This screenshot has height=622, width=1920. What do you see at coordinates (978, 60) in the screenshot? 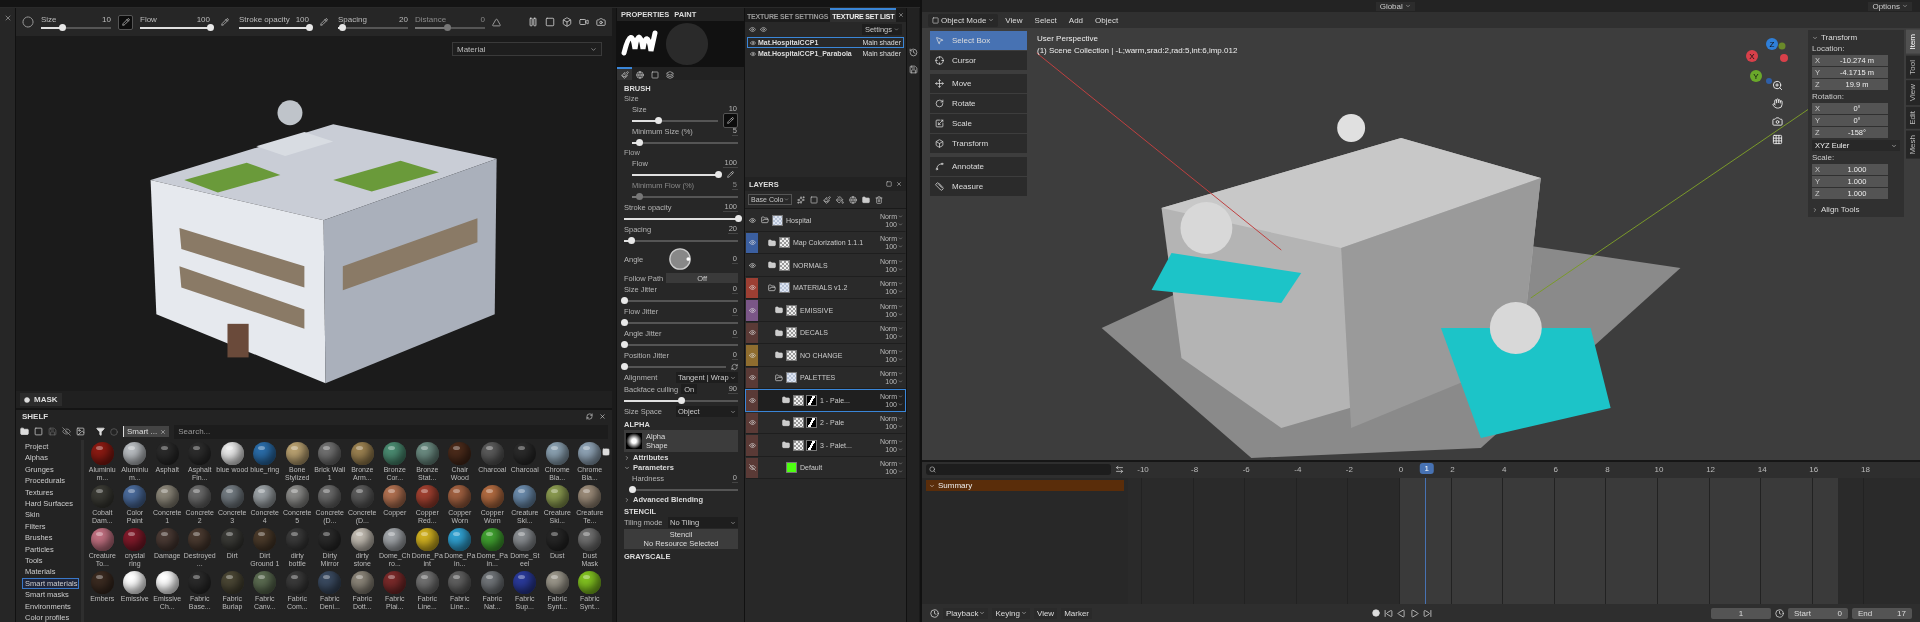
I see `tool-button: Cursor` at bounding box center [978, 60].